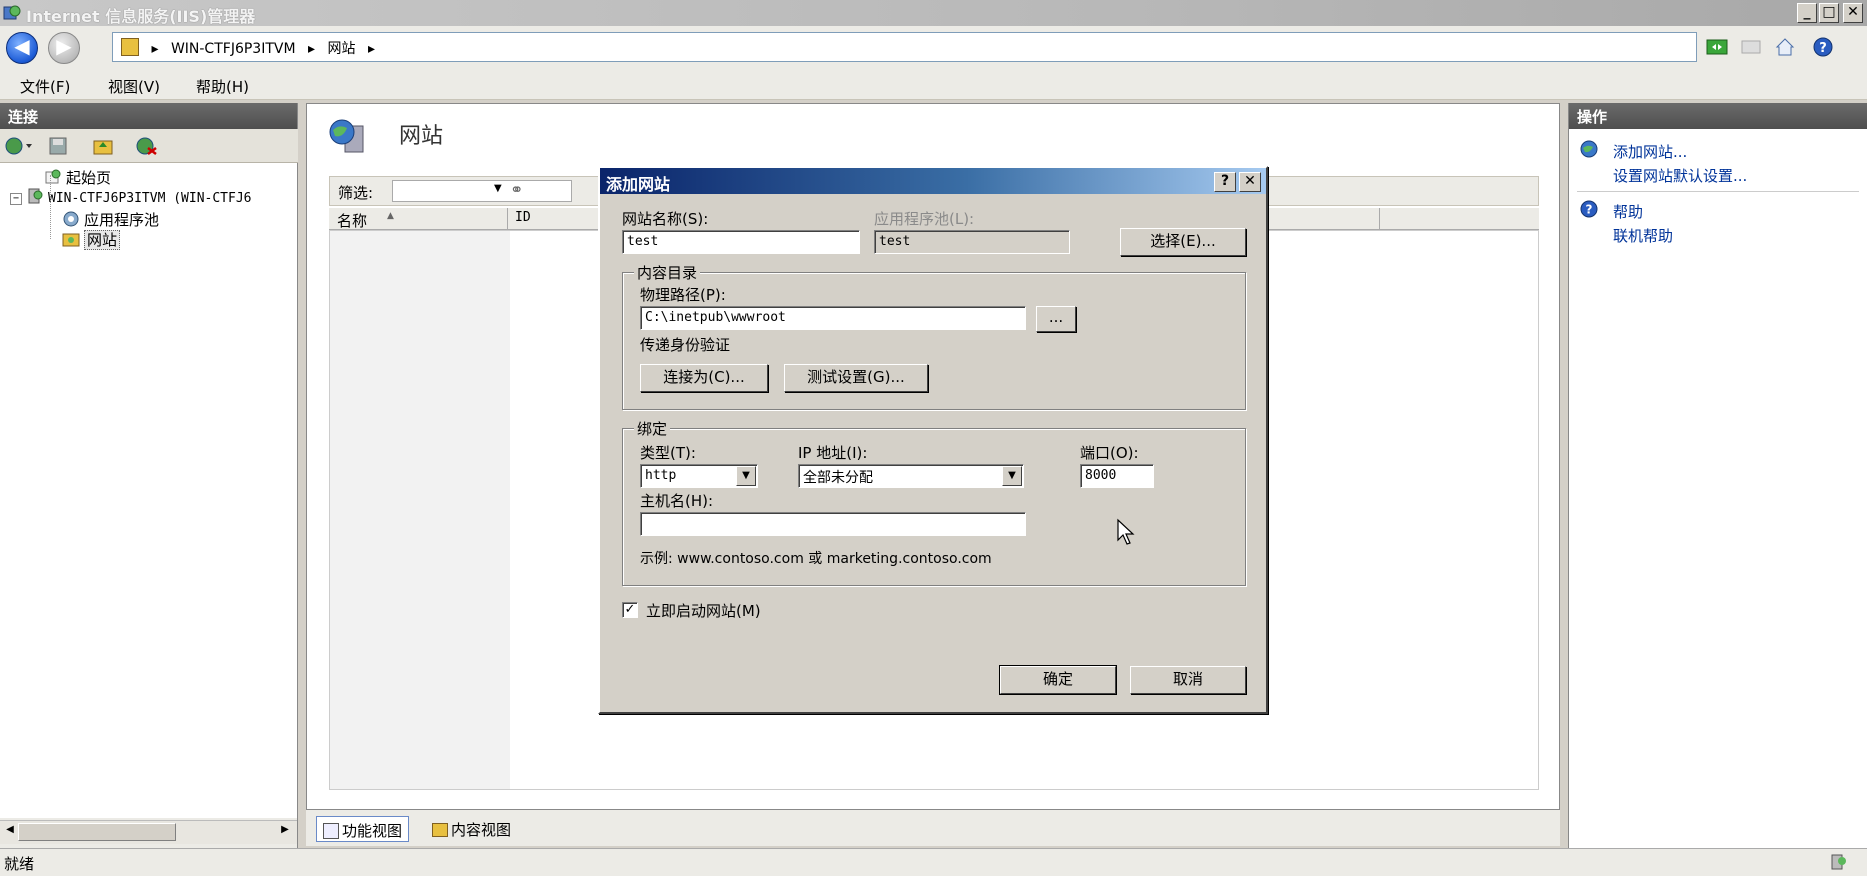  What do you see at coordinates (482, 191) in the screenshot?
I see `filter-input` at bounding box center [482, 191].